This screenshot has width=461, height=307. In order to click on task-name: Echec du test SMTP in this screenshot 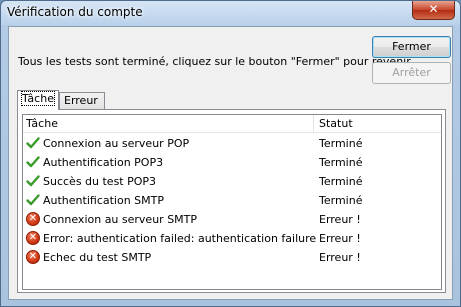, I will do `click(97, 257)`.